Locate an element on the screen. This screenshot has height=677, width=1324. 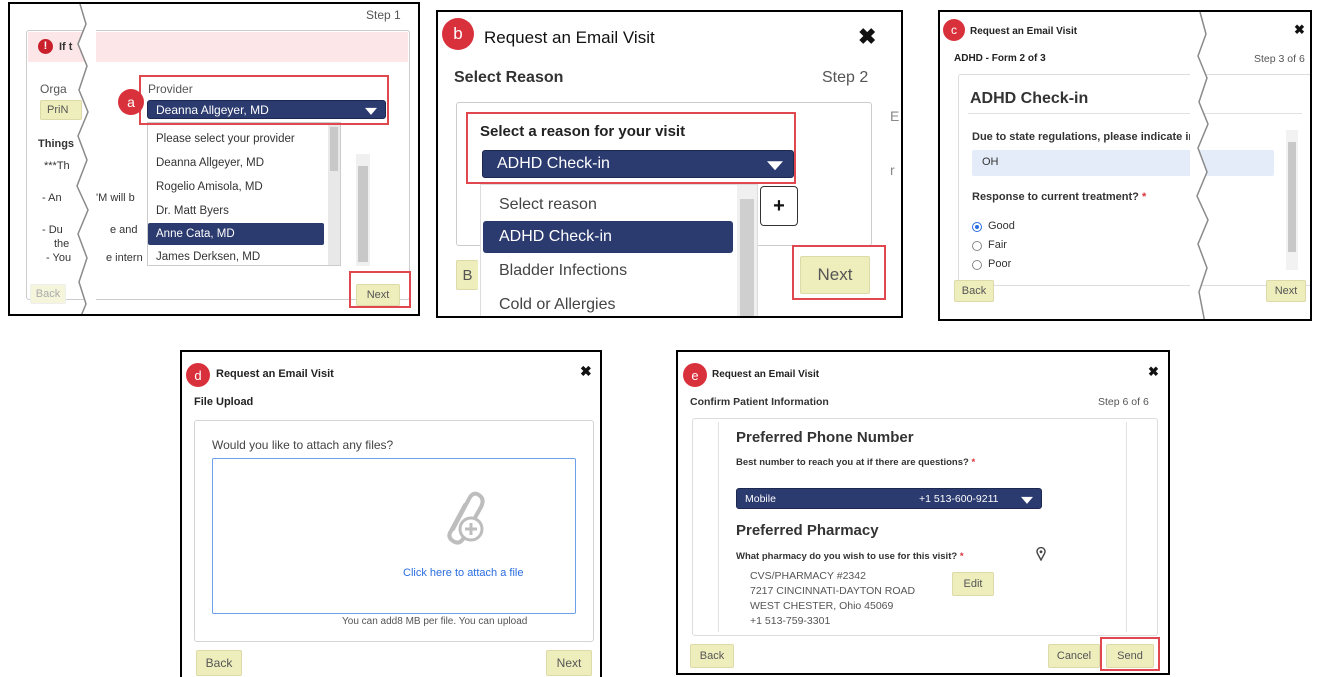
add-symbol: + is located at coordinates (779, 205).